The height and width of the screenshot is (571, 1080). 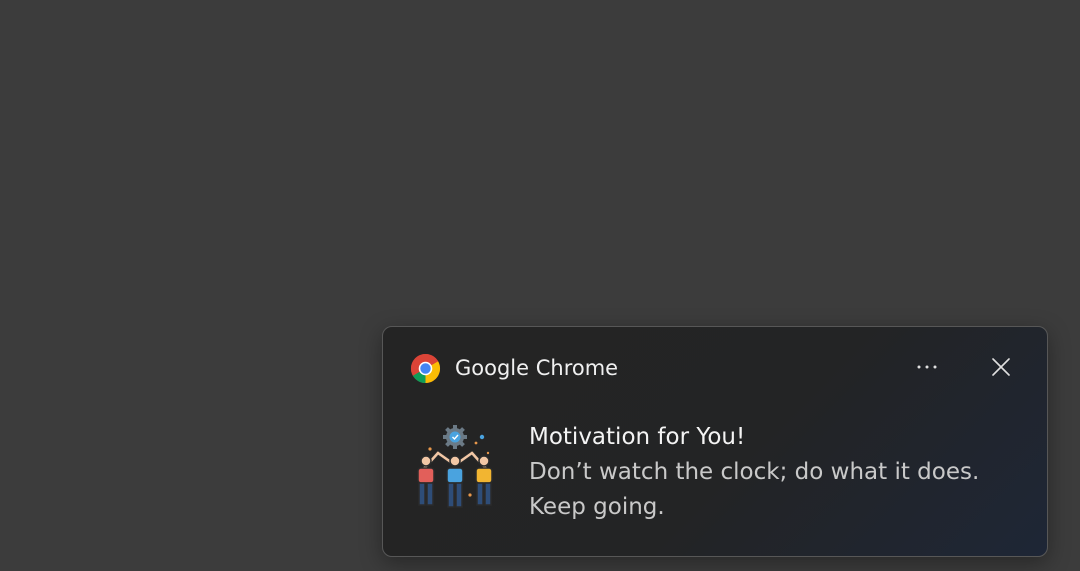 I want to click on app-name: Google Chrome, so click(x=537, y=368).